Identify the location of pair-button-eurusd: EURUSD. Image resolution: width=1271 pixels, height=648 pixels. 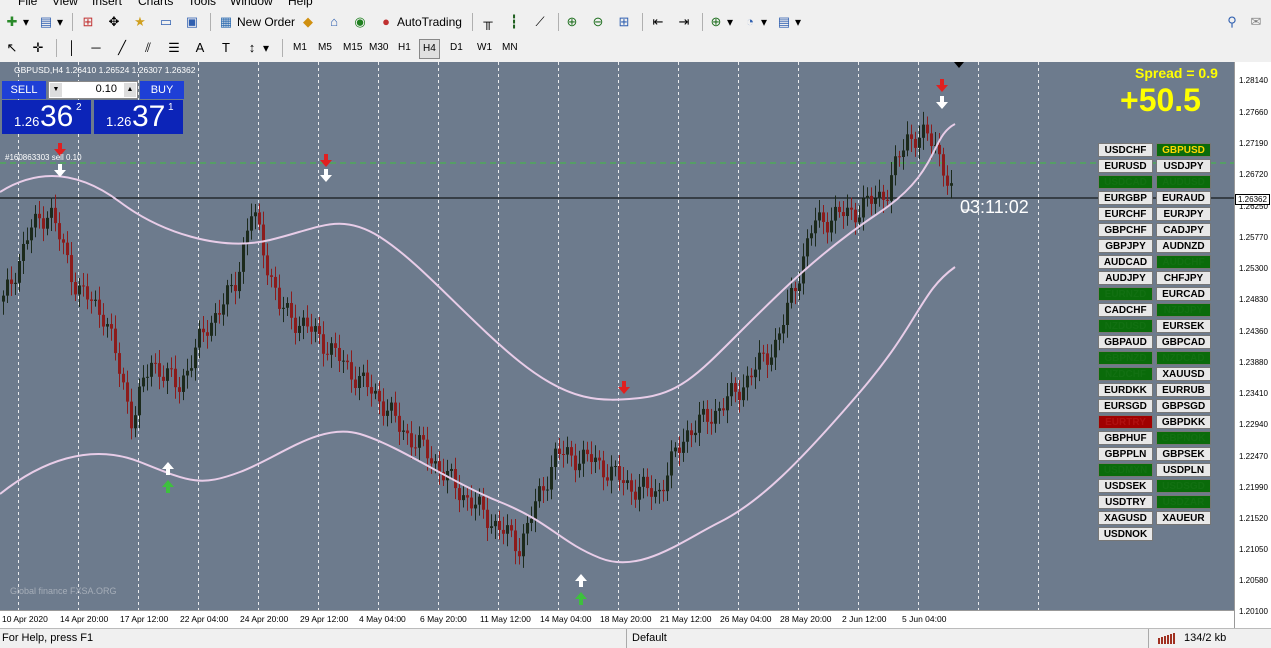
(1125, 166).